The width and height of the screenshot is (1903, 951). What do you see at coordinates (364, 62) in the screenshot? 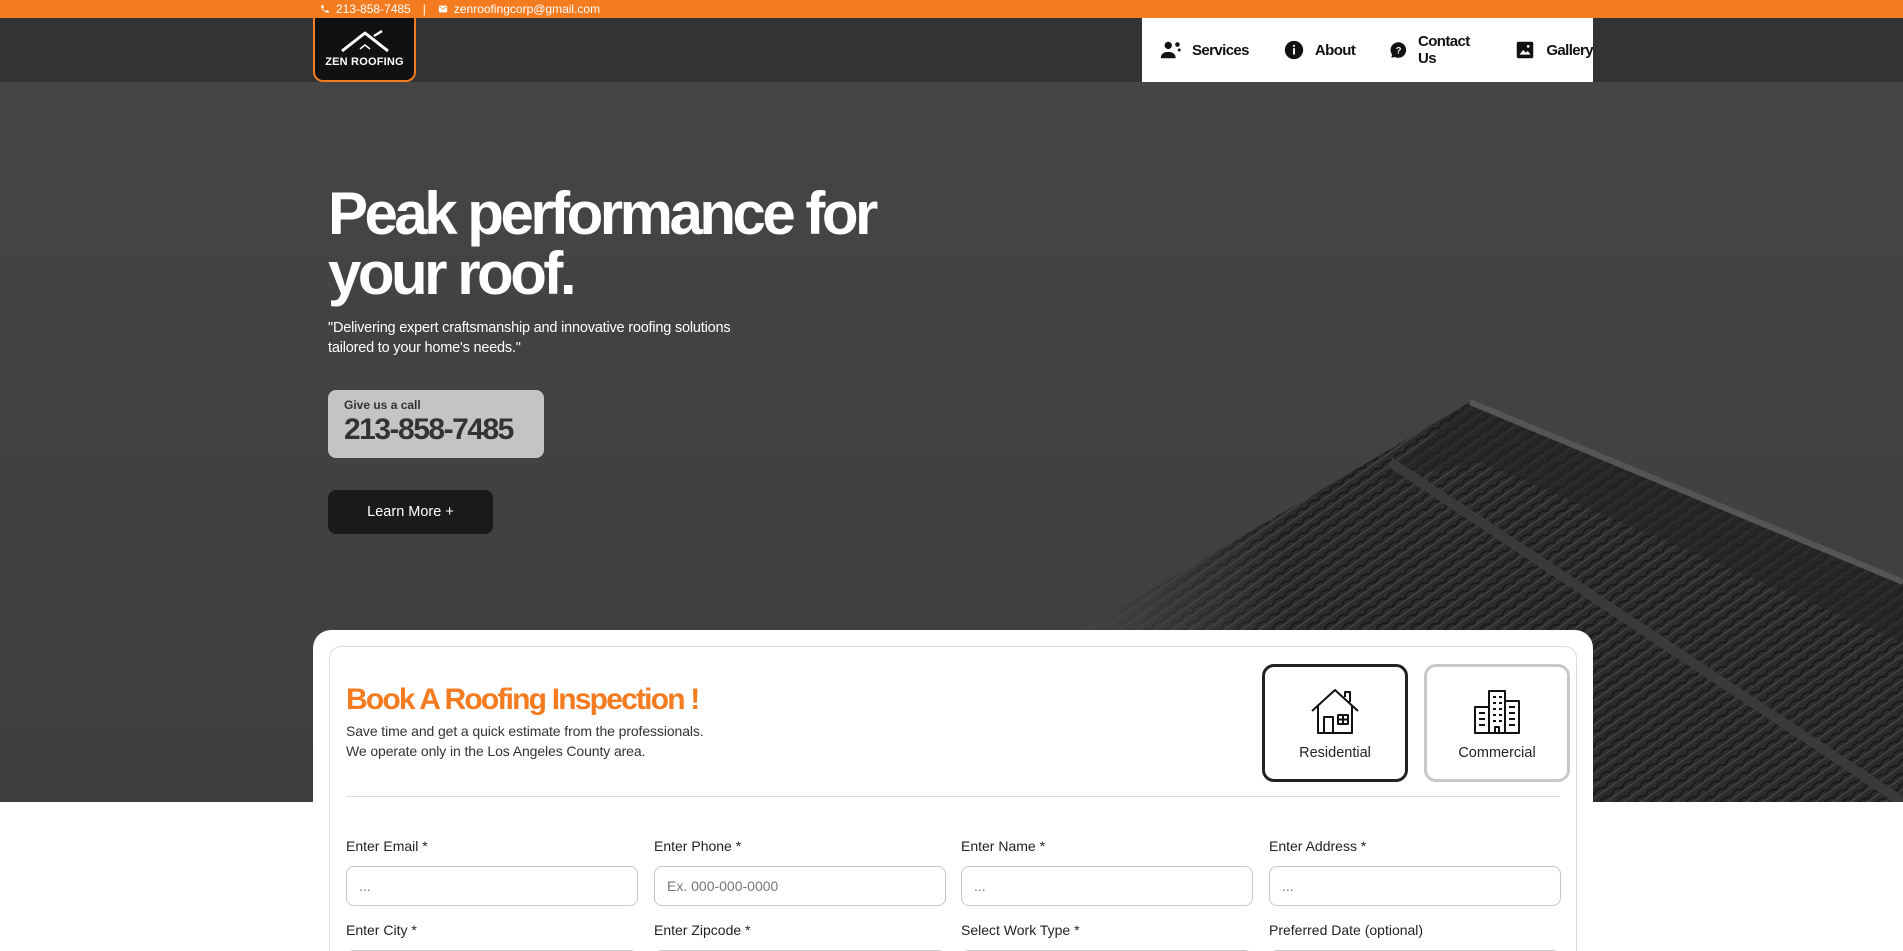
I see `logo-text: ZEN ROOFING` at bounding box center [364, 62].